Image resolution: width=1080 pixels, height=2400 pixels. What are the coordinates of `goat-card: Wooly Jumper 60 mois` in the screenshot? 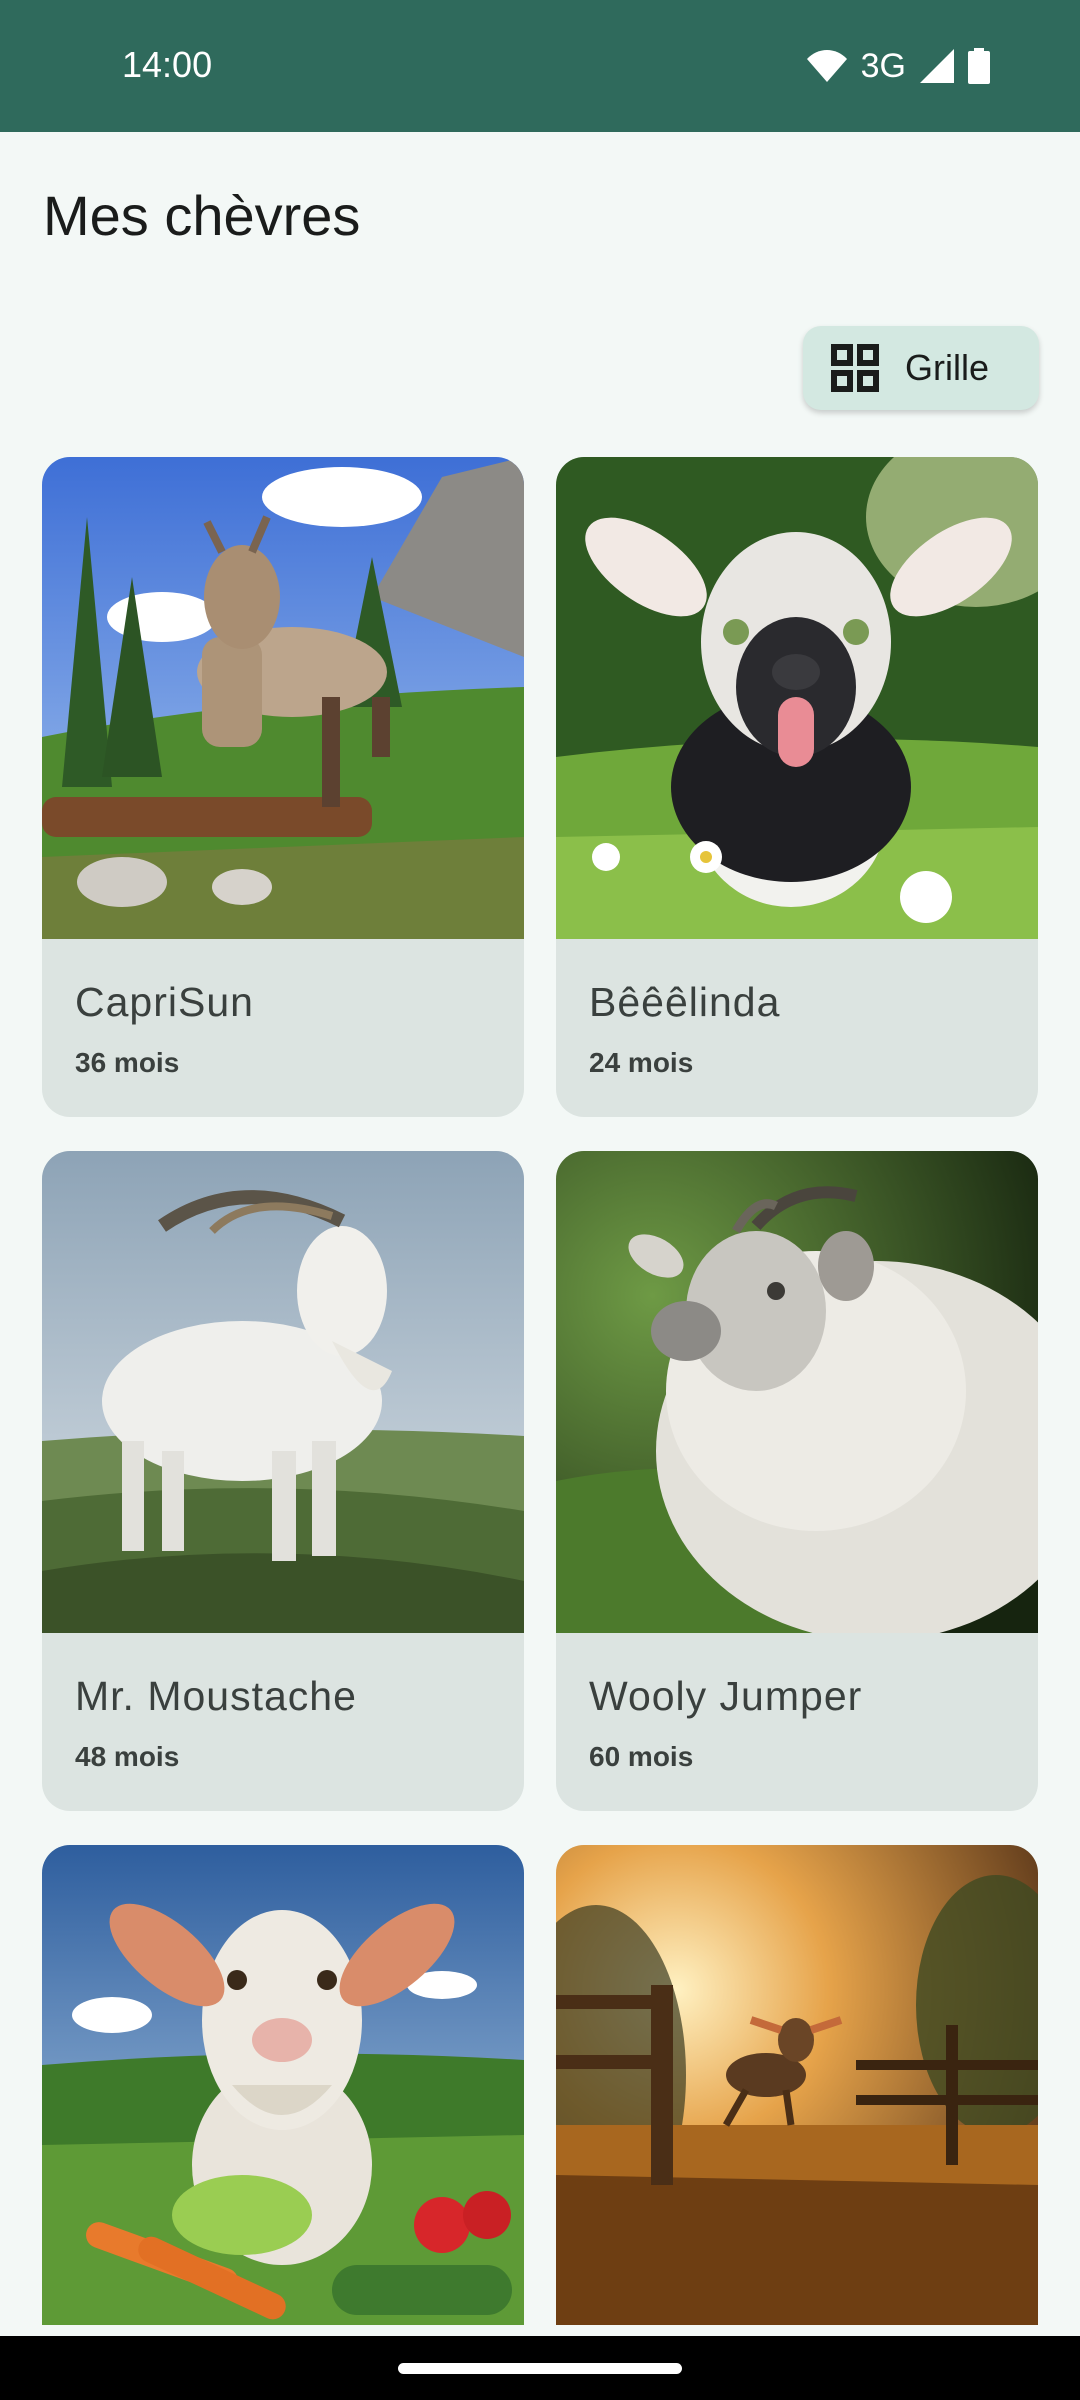 It's located at (797, 1481).